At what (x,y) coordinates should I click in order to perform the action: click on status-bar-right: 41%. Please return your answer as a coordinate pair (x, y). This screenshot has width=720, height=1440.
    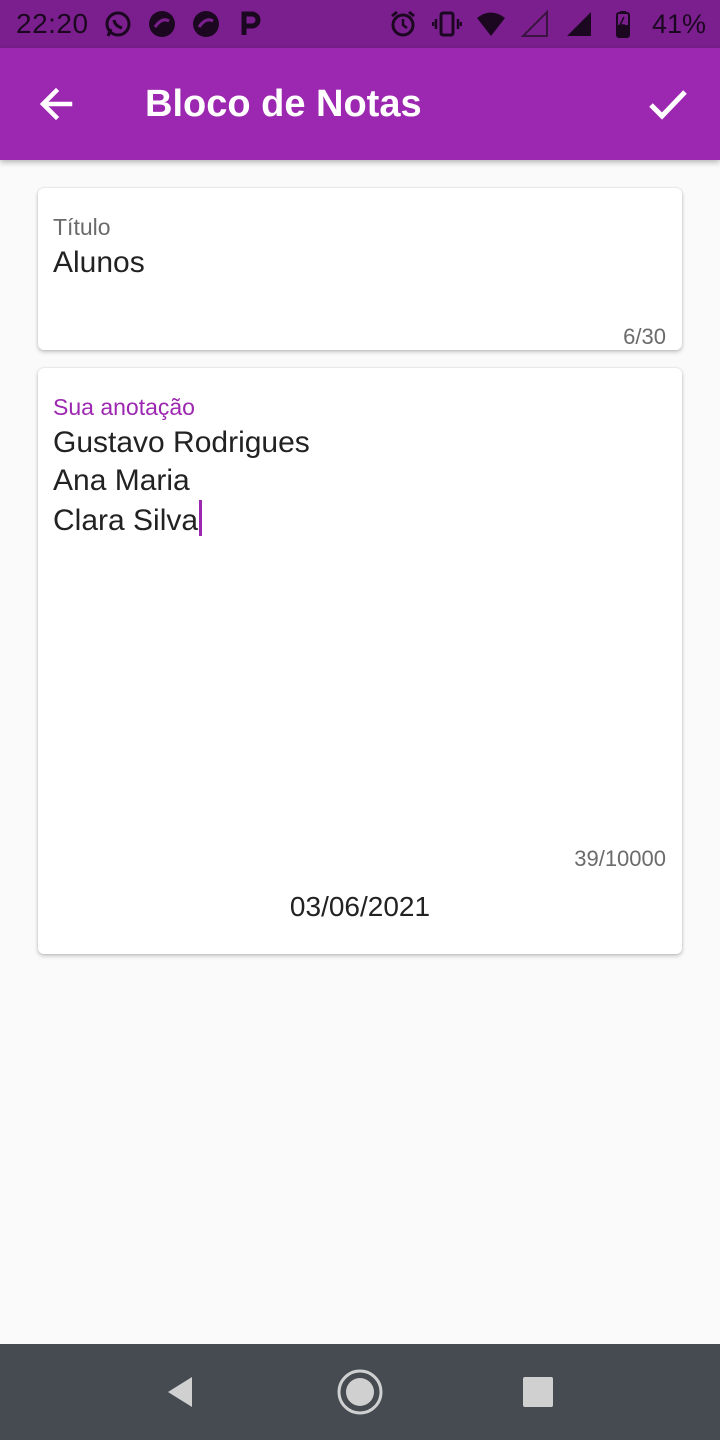
    Looking at the image, I should click on (547, 24).